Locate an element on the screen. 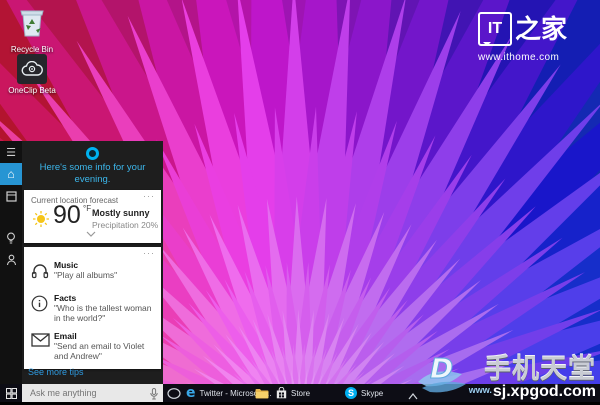  lightbulb-icon is located at coordinates (11, 238).